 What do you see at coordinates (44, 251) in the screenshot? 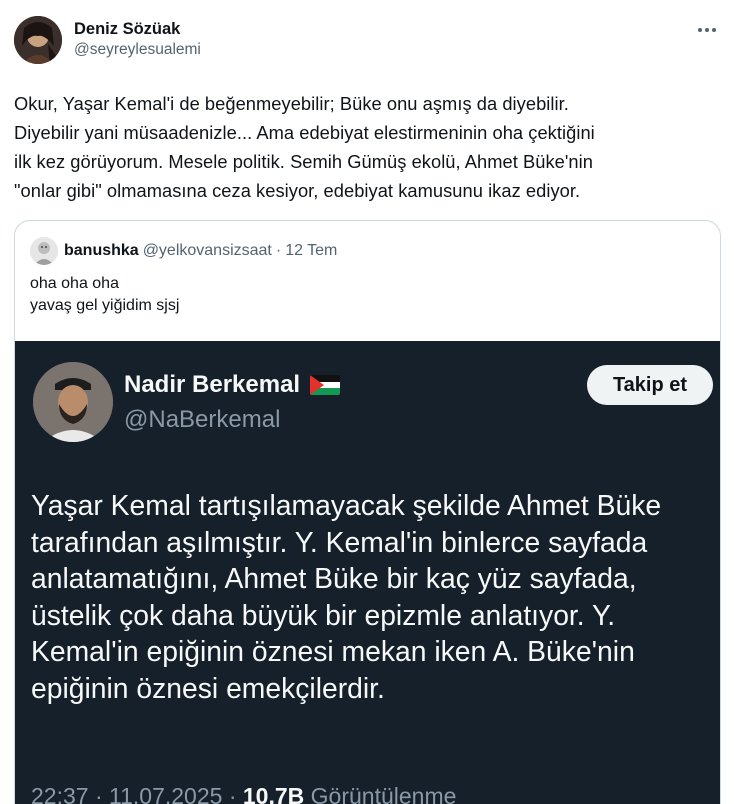
I see `quote-avatar` at bounding box center [44, 251].